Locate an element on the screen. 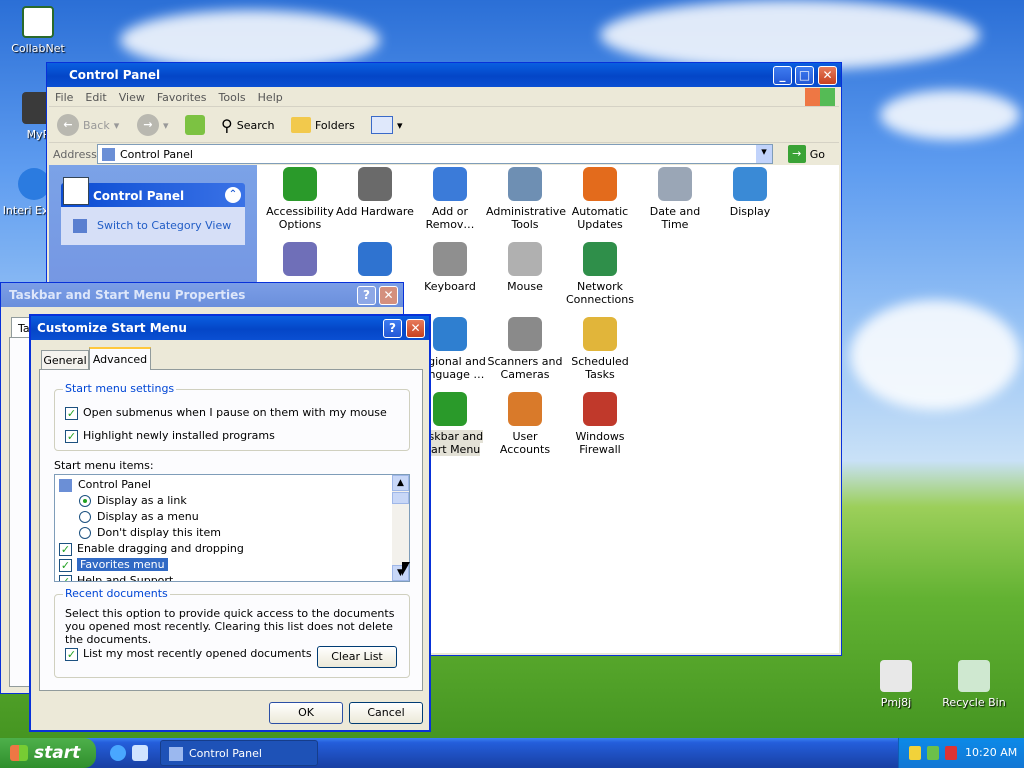 Image resolution: width=1024 pixels, height=768 pixels. cp-item-keyboard: Keyboard is located at coordinates (450, 266).